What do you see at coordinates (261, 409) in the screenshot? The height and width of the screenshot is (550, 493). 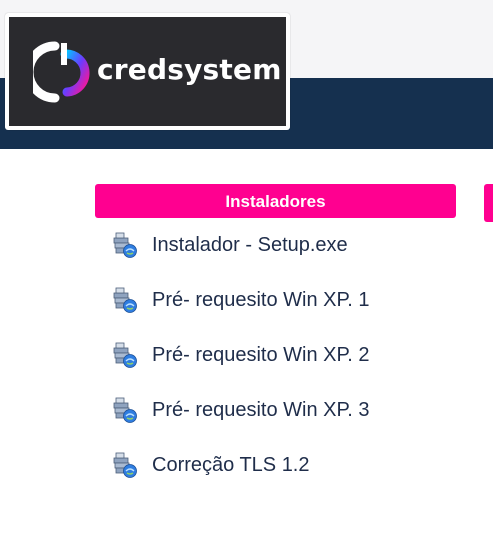 I see `download-label: Pré- requesito Win XP. 3` at bounding box center [261, 409].